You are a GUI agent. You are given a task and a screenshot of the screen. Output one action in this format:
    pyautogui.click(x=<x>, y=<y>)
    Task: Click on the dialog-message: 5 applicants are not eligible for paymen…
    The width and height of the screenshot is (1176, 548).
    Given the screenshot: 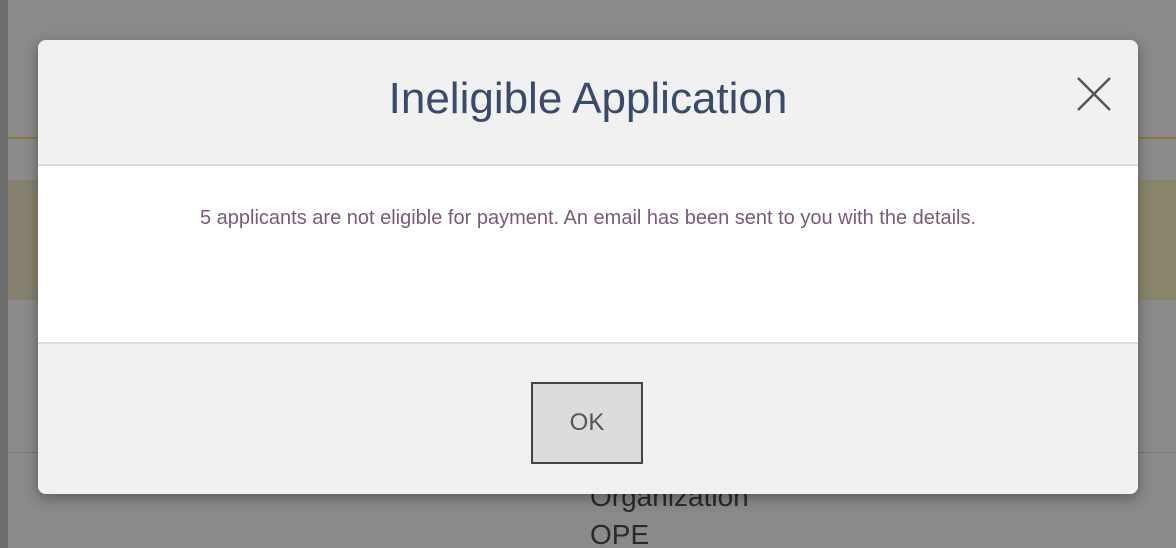 What is the action you would take?
    pyautogui.click(x=588, y=218)
    